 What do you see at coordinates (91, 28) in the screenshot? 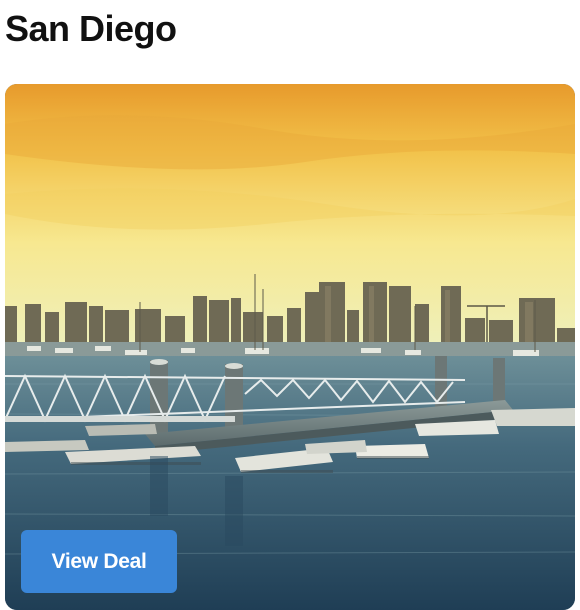
I see `destination-title: San Diego` at bounding box center [91, 28].